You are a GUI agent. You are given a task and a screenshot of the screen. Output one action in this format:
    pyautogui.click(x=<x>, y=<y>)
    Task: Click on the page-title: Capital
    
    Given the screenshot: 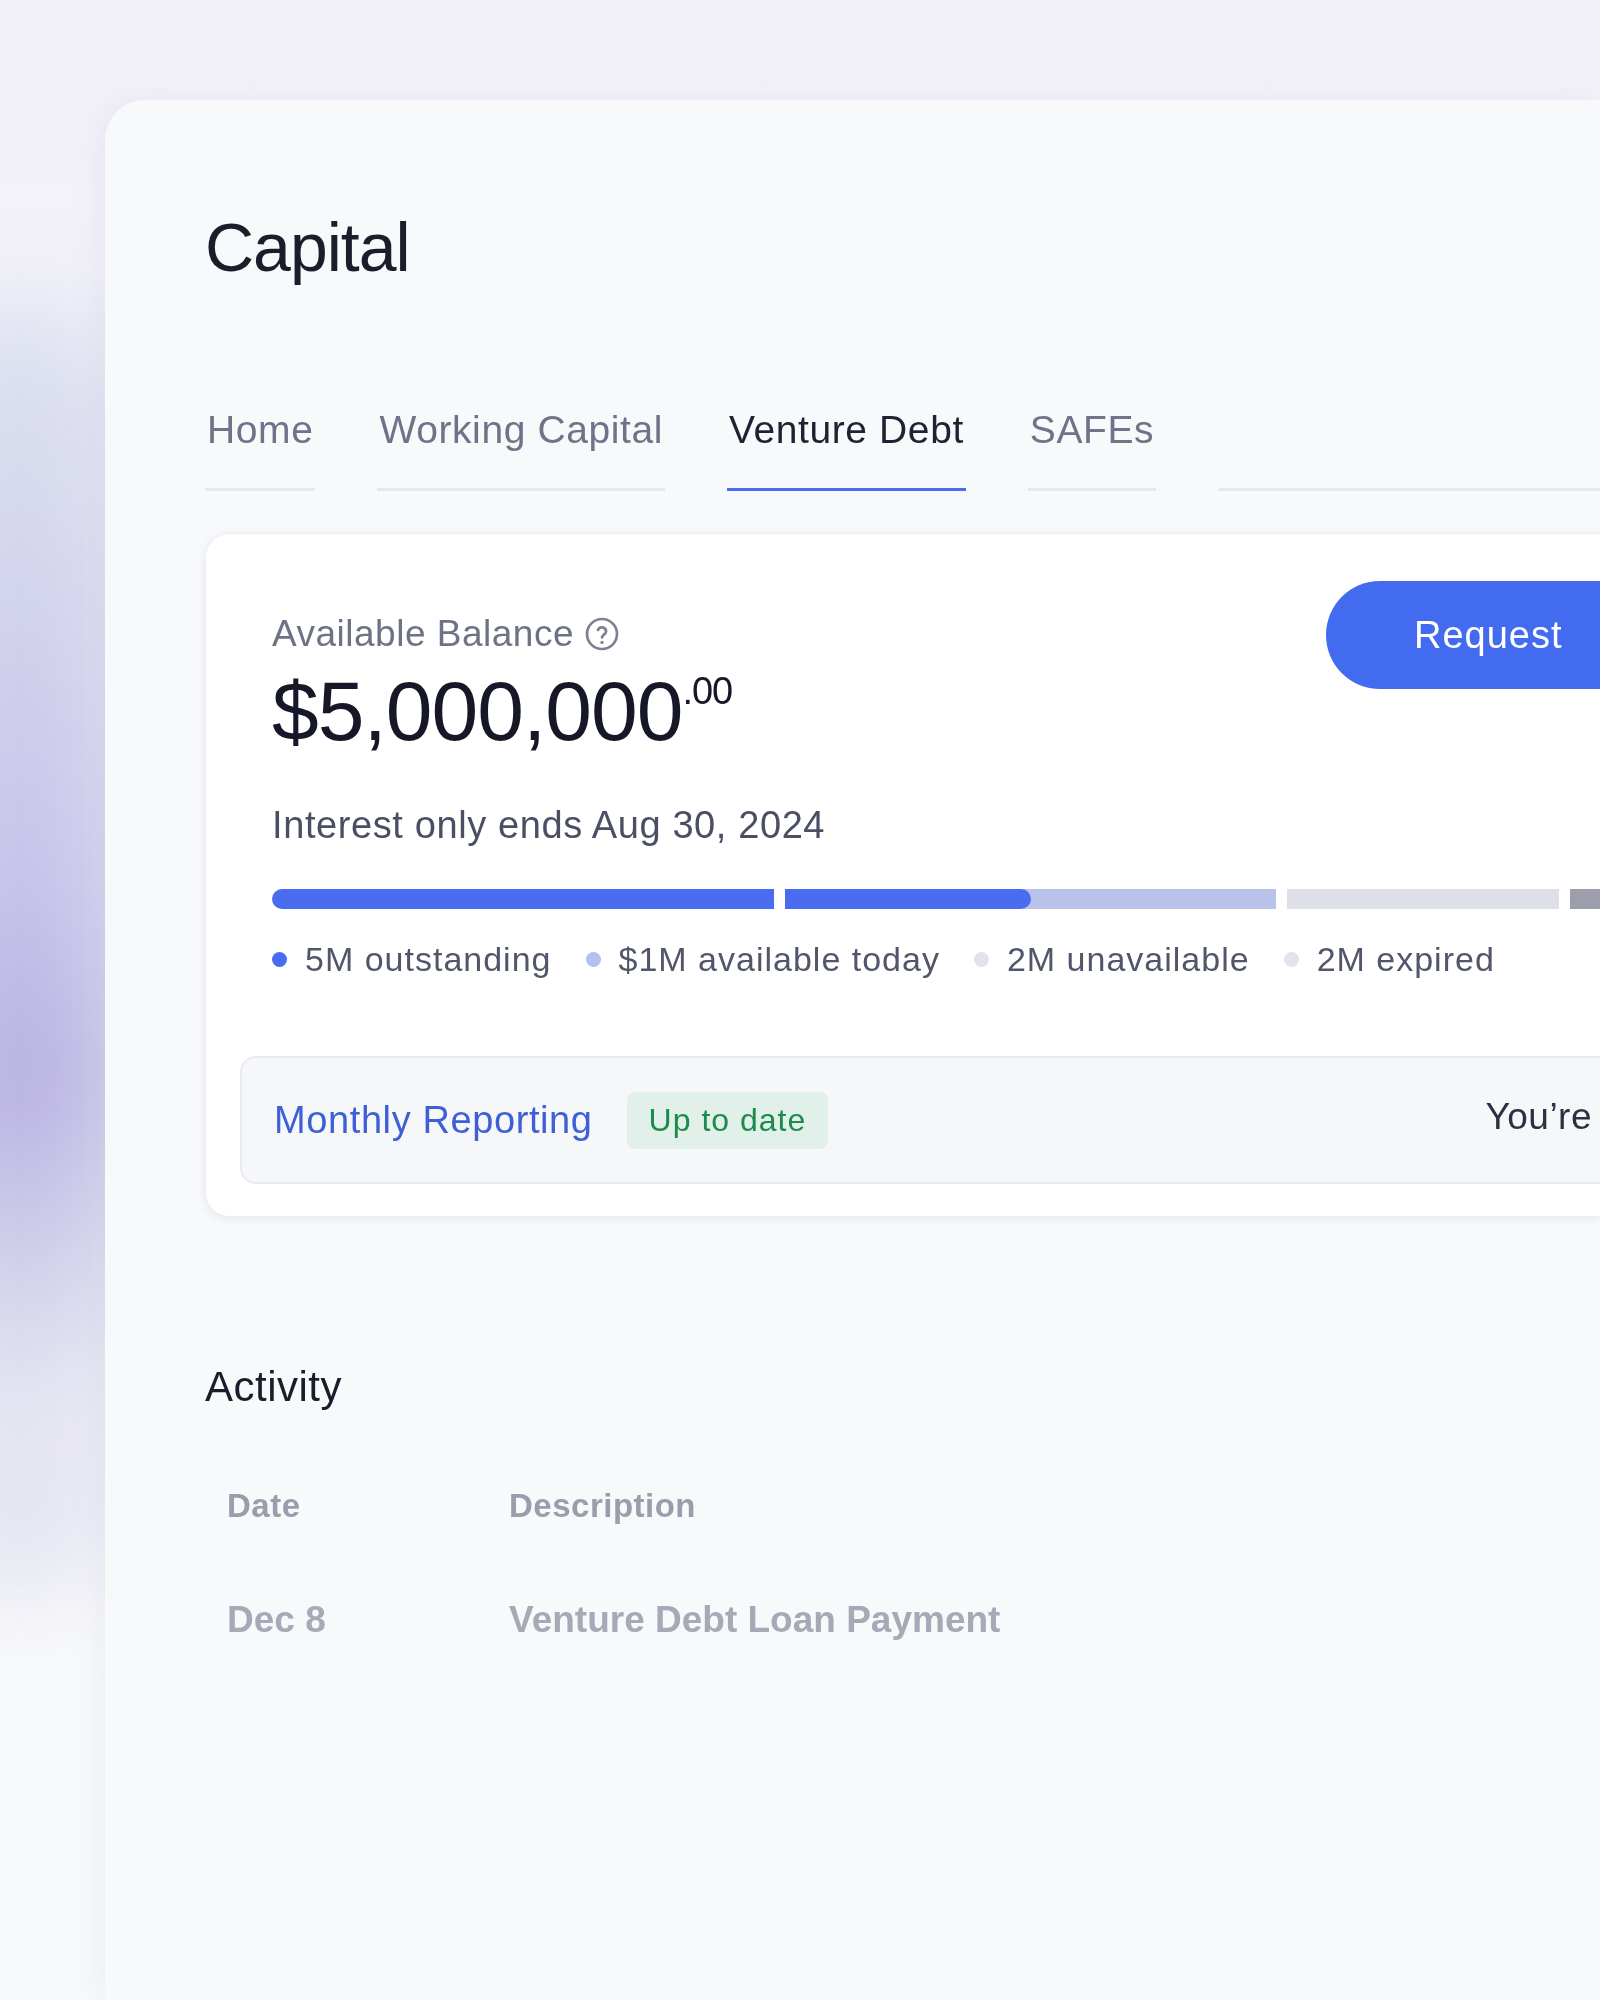 What is the action you would take?
    pyautogui.click(x=308, y=246)
    